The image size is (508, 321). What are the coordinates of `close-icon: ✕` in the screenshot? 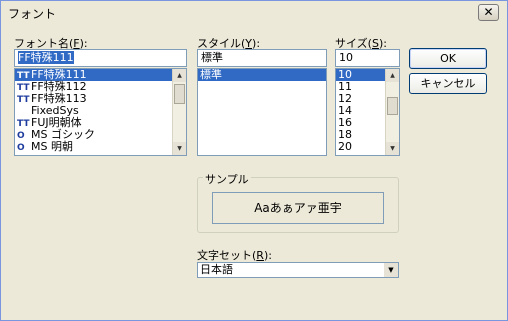 It's located at (488, 12).